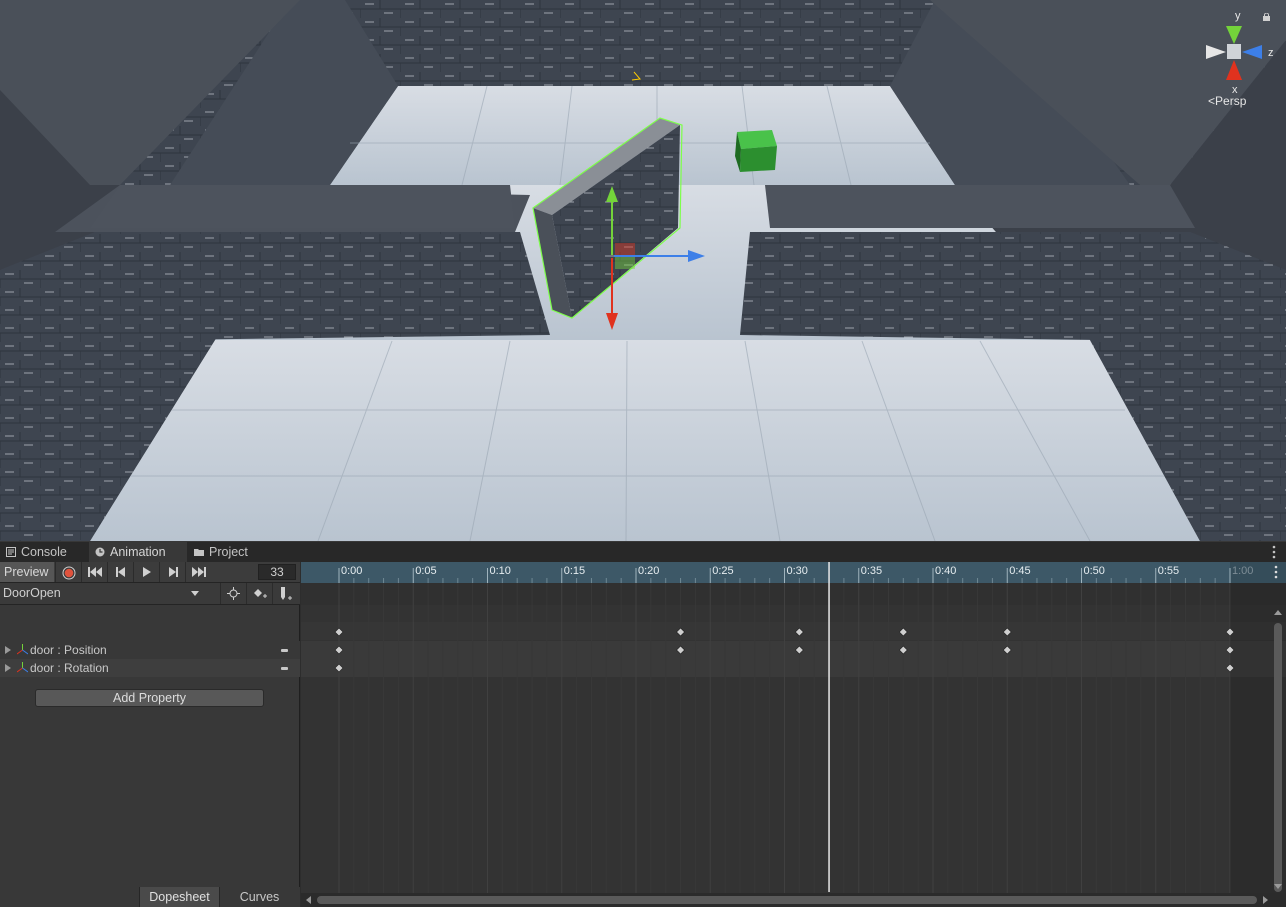 Image resolution: width=1286 pixels, height=907 pixels. I want to click on lock-icon, so click(1266, 17).